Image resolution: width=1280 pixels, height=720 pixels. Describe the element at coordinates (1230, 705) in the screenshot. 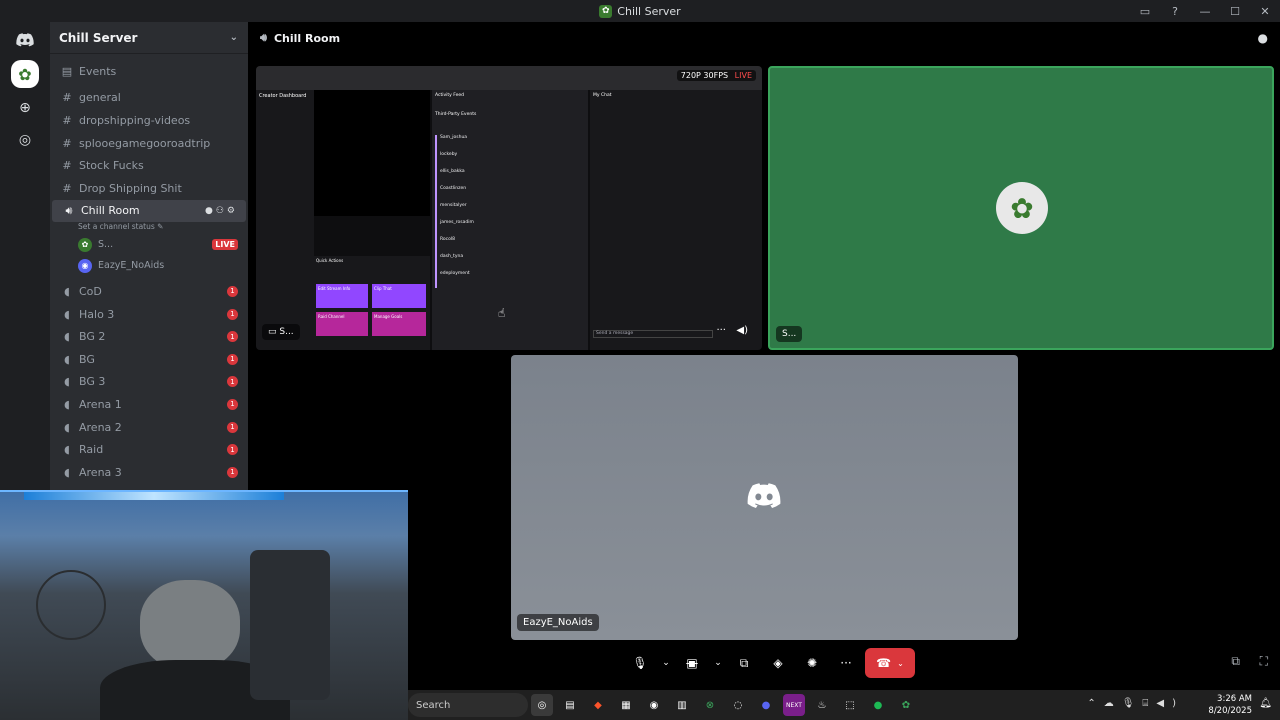

I see `clock: 3:26 AM 8/20/2025` at that location.